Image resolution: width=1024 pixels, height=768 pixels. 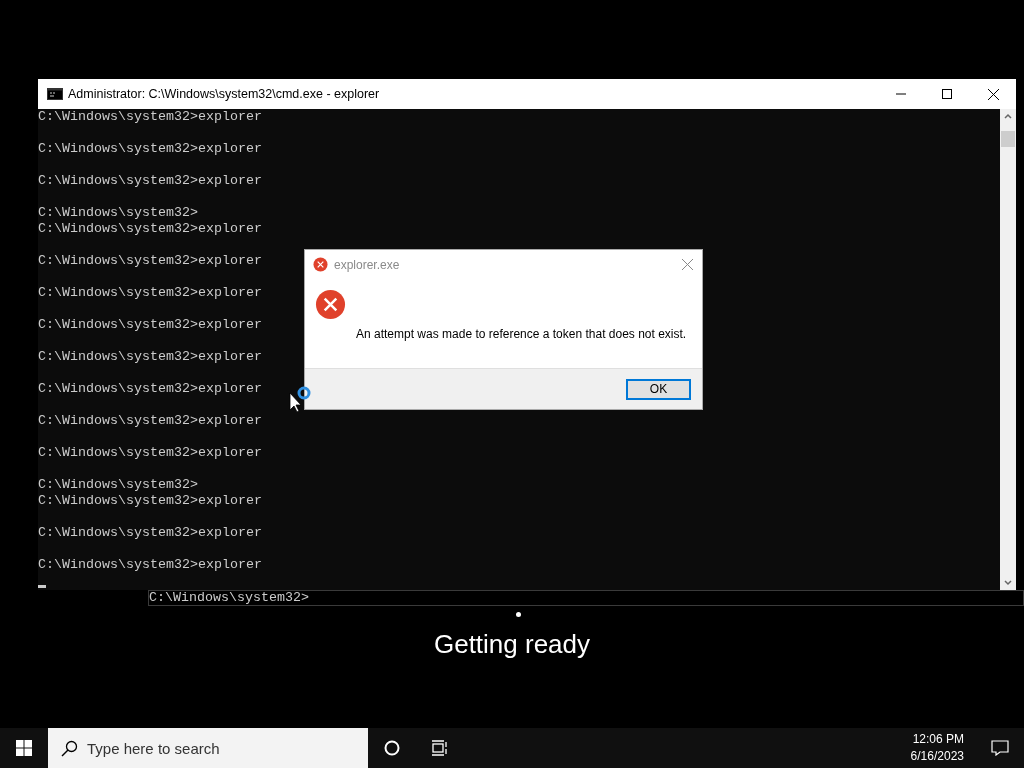 What do you see at coordinates (208, 748) in the screenshot?
I see `search-field: Type here to search` at bounding box center [208, 748].